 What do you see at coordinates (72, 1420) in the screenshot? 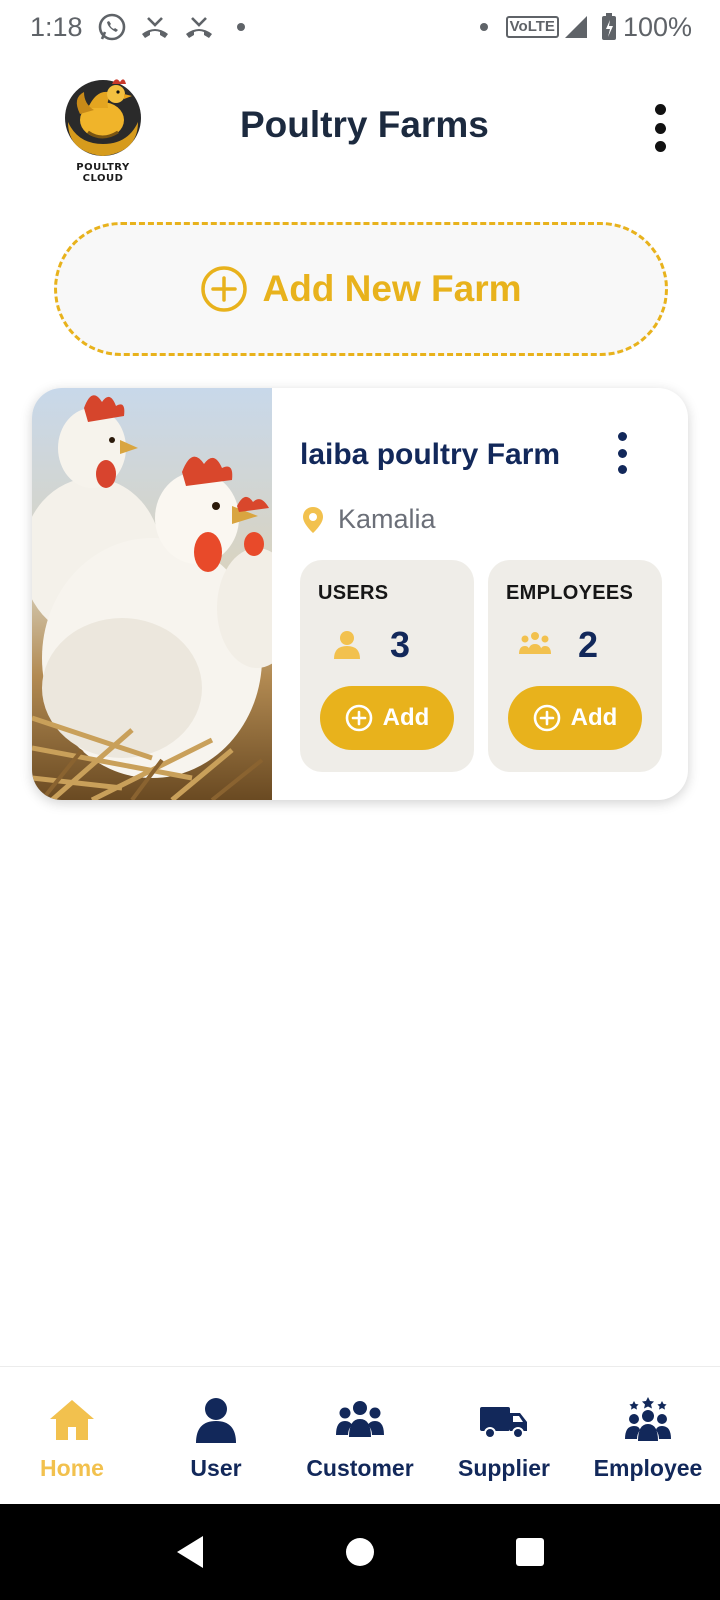
I see `home-icon` at bounding box center [72, 1420].